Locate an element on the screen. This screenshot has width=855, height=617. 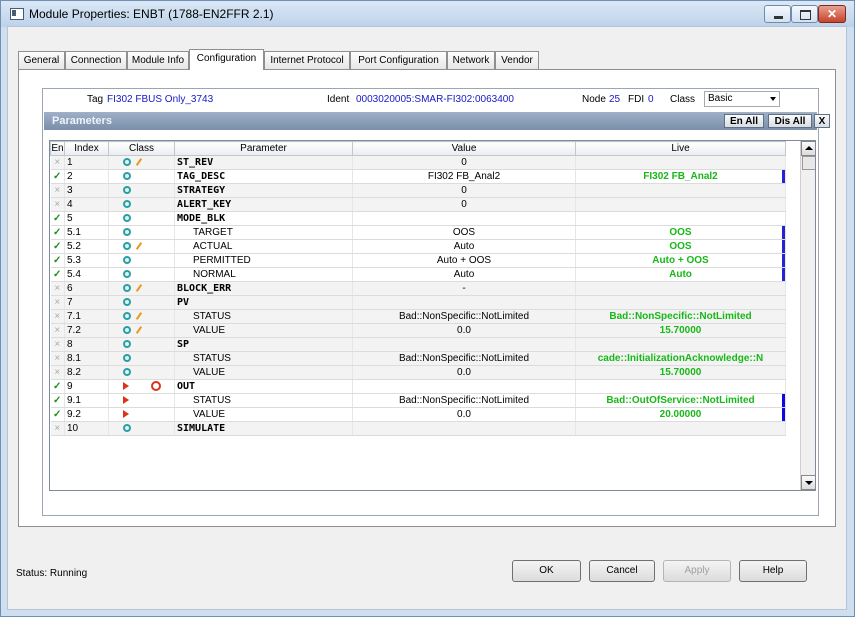
table-row: ✓ 5.1 TARGET OOS OOS is located at coordinates (418, 232).